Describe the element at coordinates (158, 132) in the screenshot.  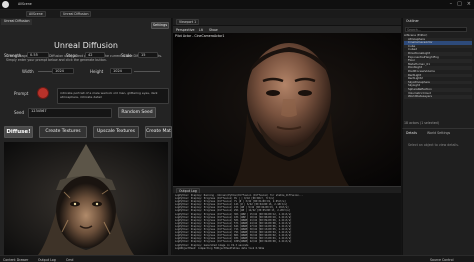
I see `create-material-button: Create Mat` at that location.